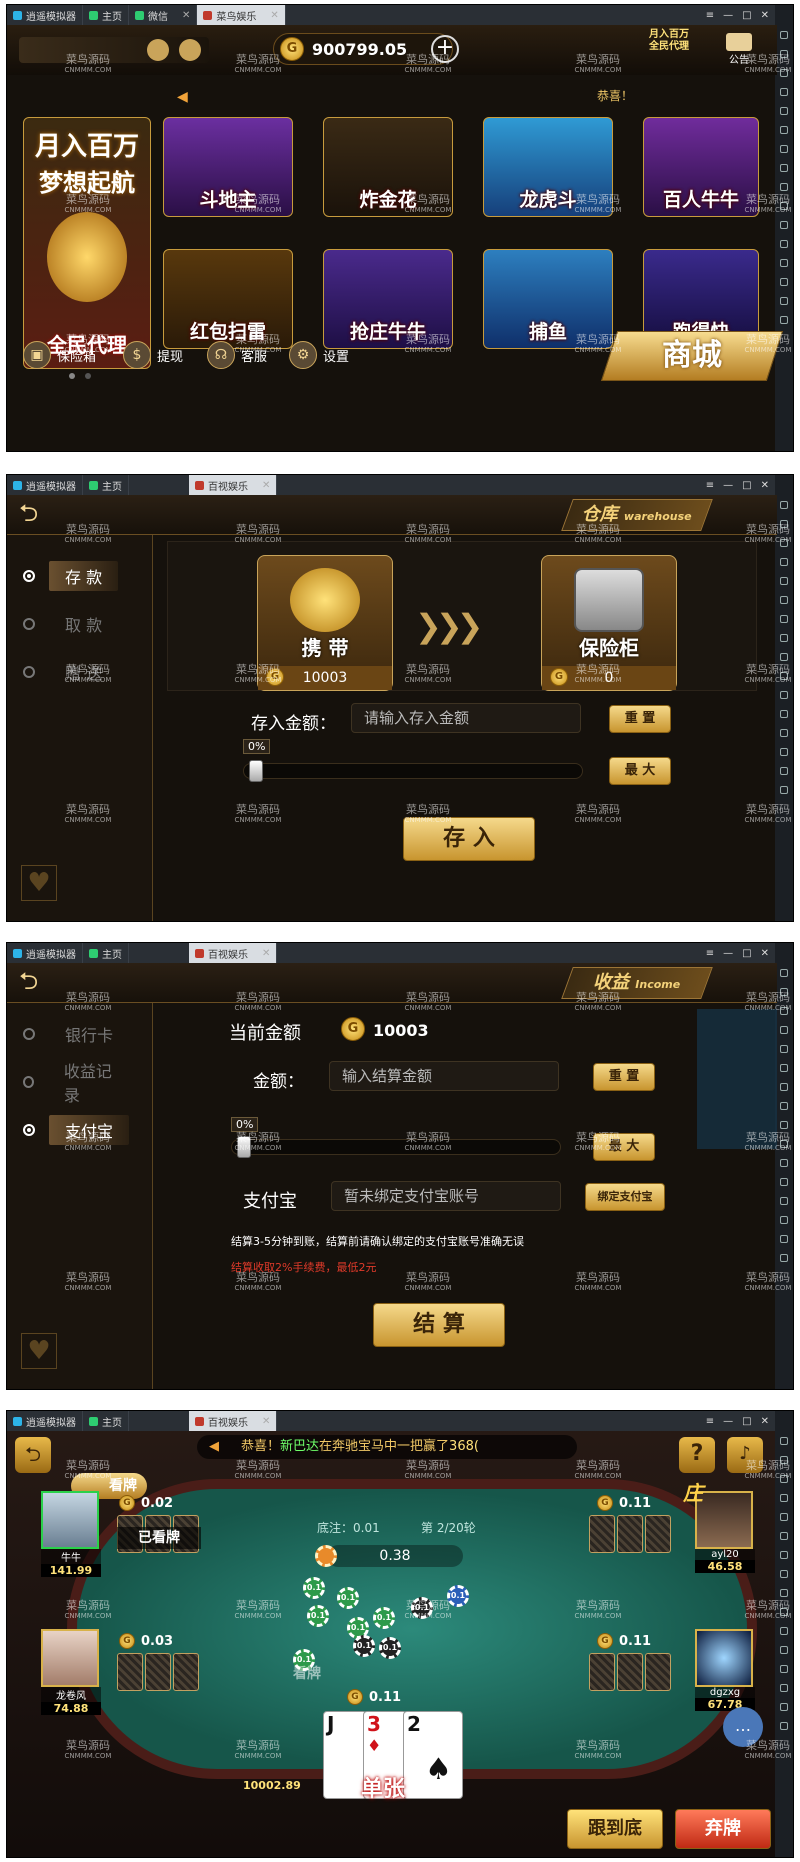 This screenshot has height=1862, width=800. What do you see at coordinates (444, 1076) in the screenshot?
I see `amount-input: 输入结算金额` at bounding box center [444, 1076].